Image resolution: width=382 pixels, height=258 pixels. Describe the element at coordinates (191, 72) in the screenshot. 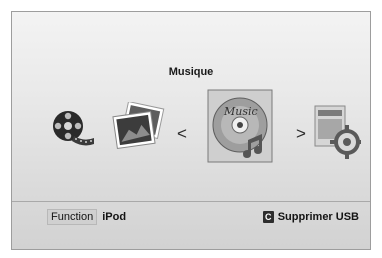

I see `selected-title: Musique` at that location.